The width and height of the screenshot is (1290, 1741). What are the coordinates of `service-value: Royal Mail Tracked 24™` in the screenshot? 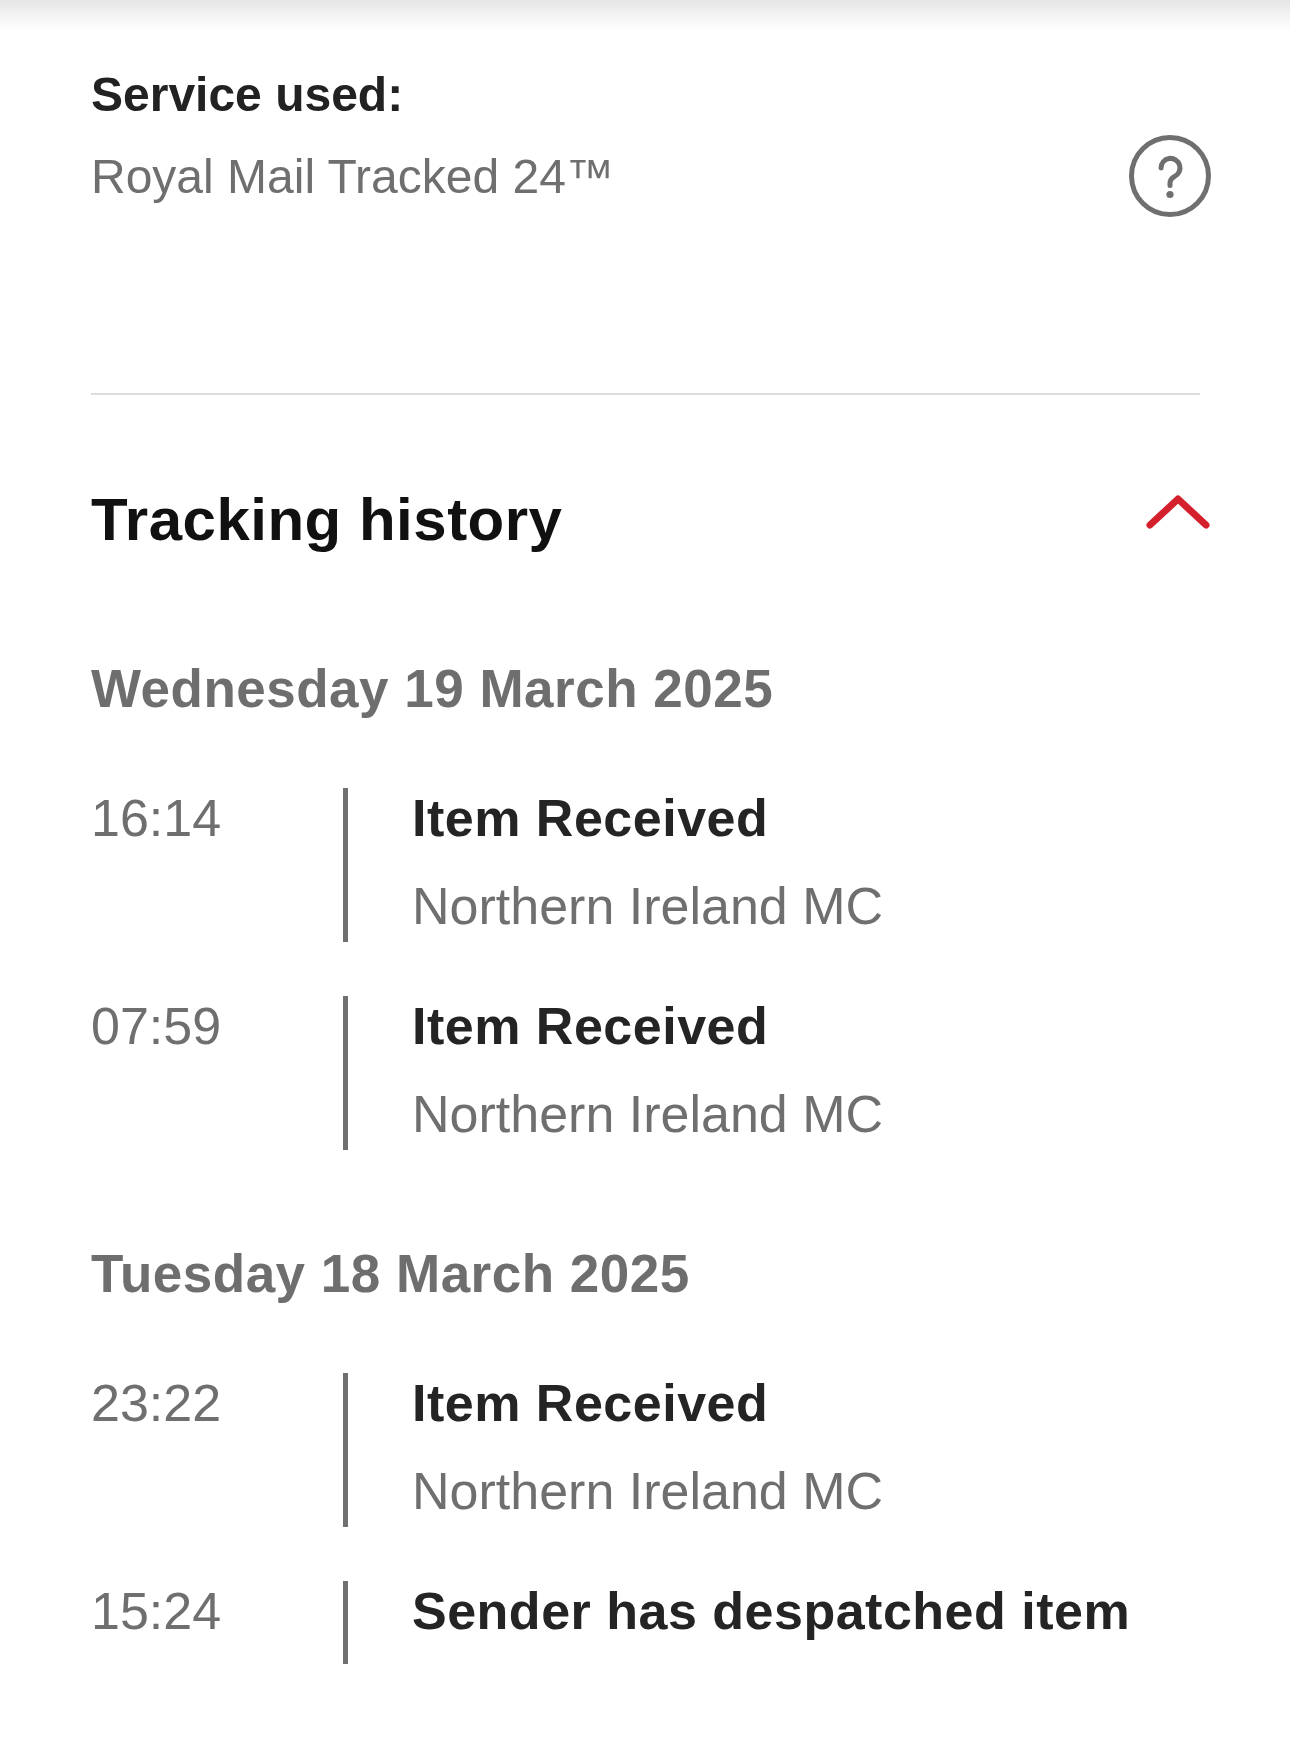 It's located at (352, 177).